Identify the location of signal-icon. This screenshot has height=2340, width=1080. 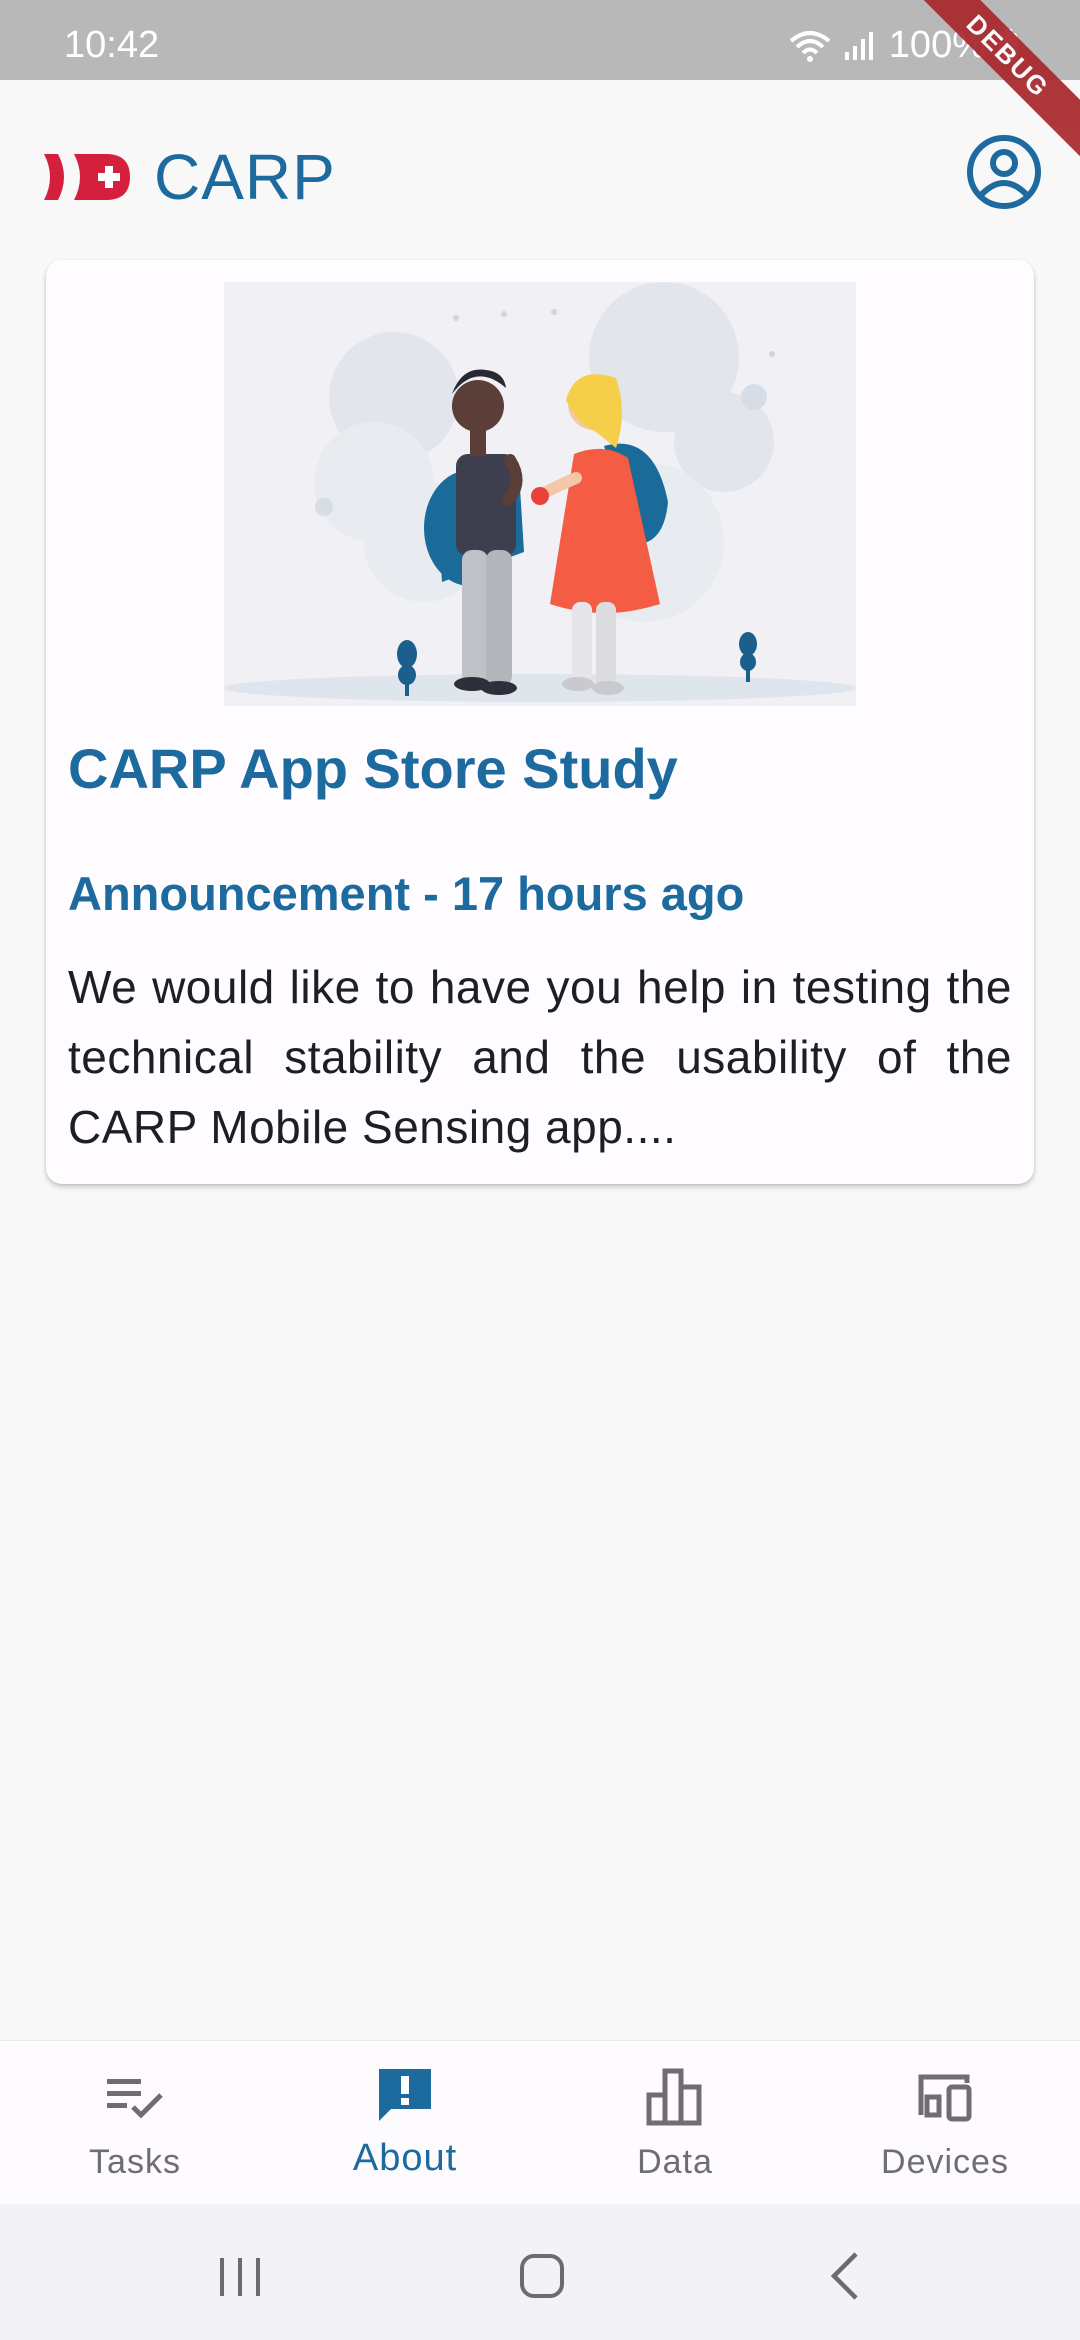
(858, 45).